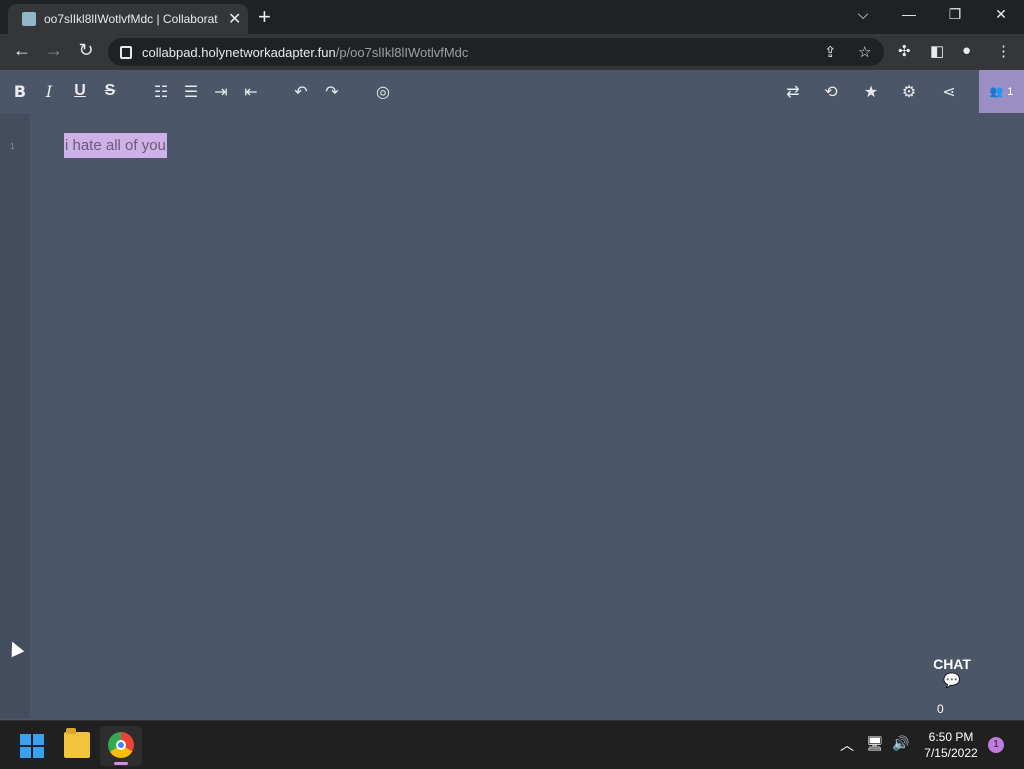  Describe the element at coordinates (937, 51) in the screenshot. I see `side-panel-icon: ◧` at that location.